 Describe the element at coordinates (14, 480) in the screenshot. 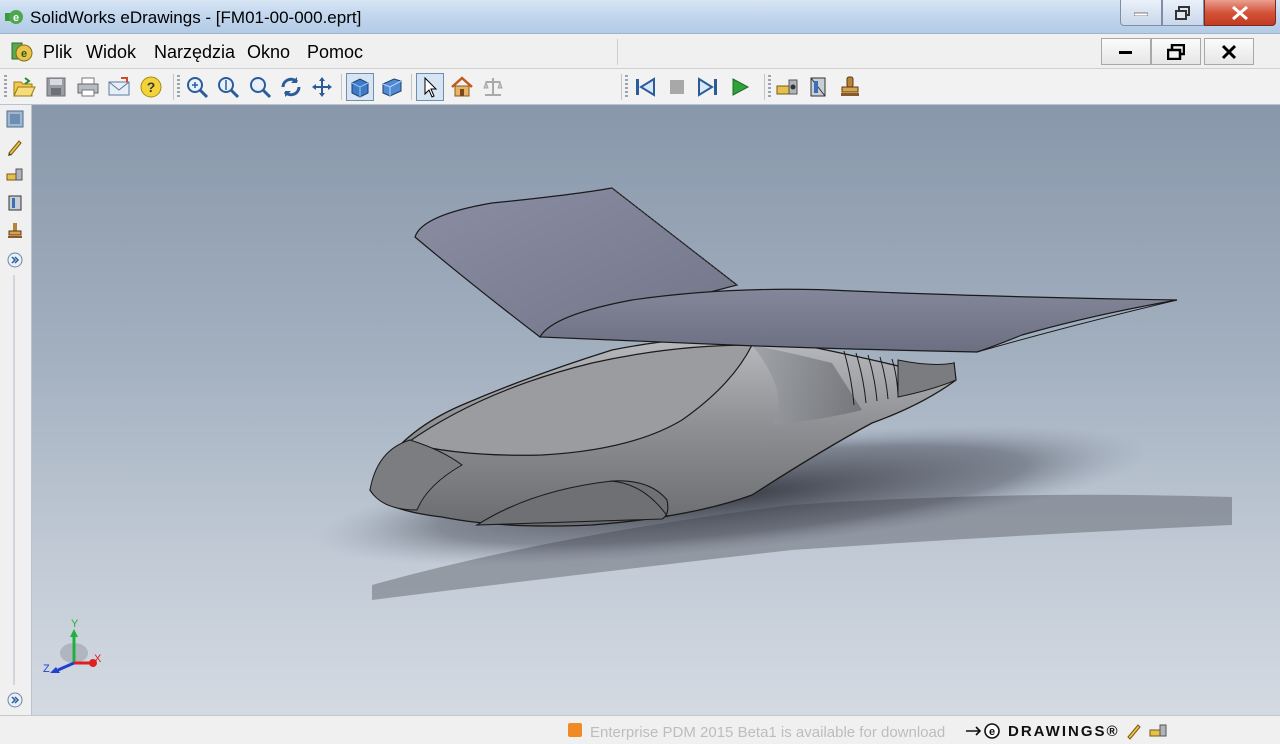

I see `panel-rail` at that location.